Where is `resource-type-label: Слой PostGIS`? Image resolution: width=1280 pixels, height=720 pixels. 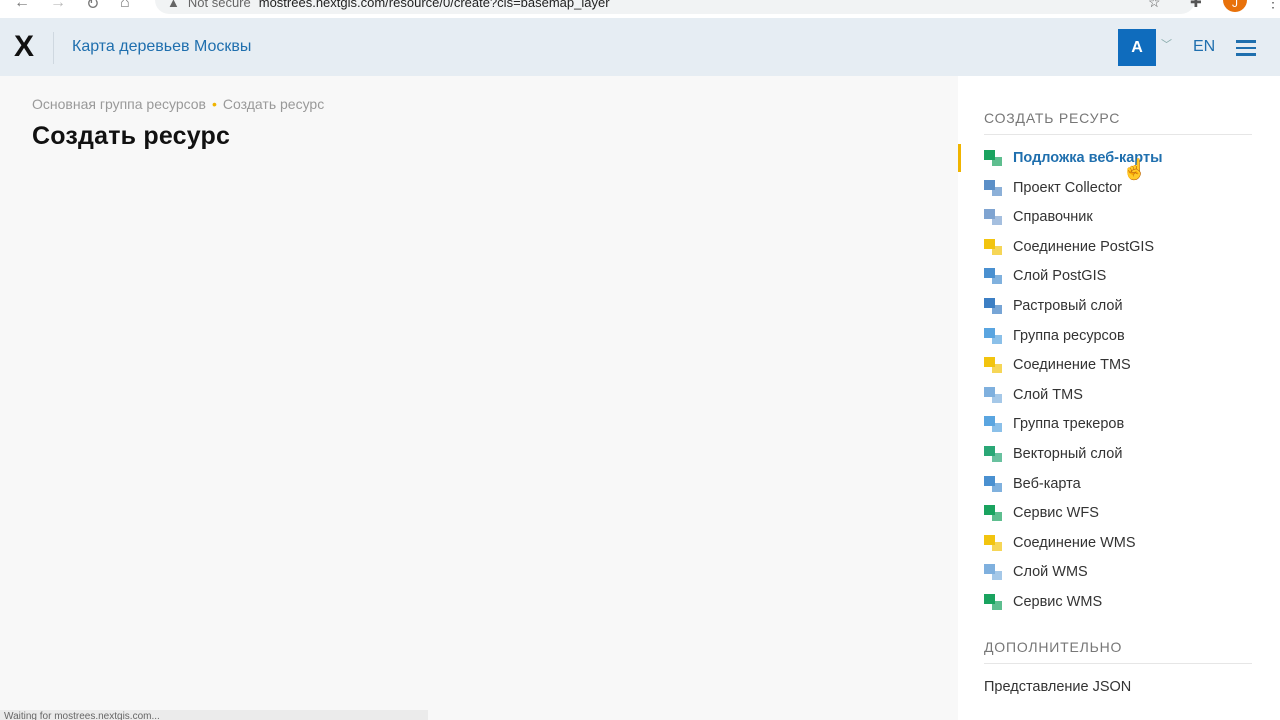
resource-type-label: Слой PostGIS is located at coordinates (1060, 276).